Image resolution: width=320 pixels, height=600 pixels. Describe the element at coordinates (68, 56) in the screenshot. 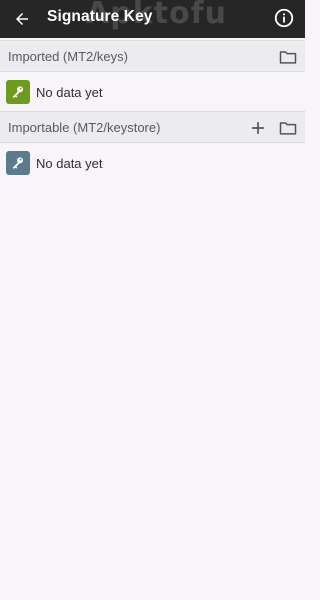

I see `section-title: Imported (MT2/keys)` at that location.